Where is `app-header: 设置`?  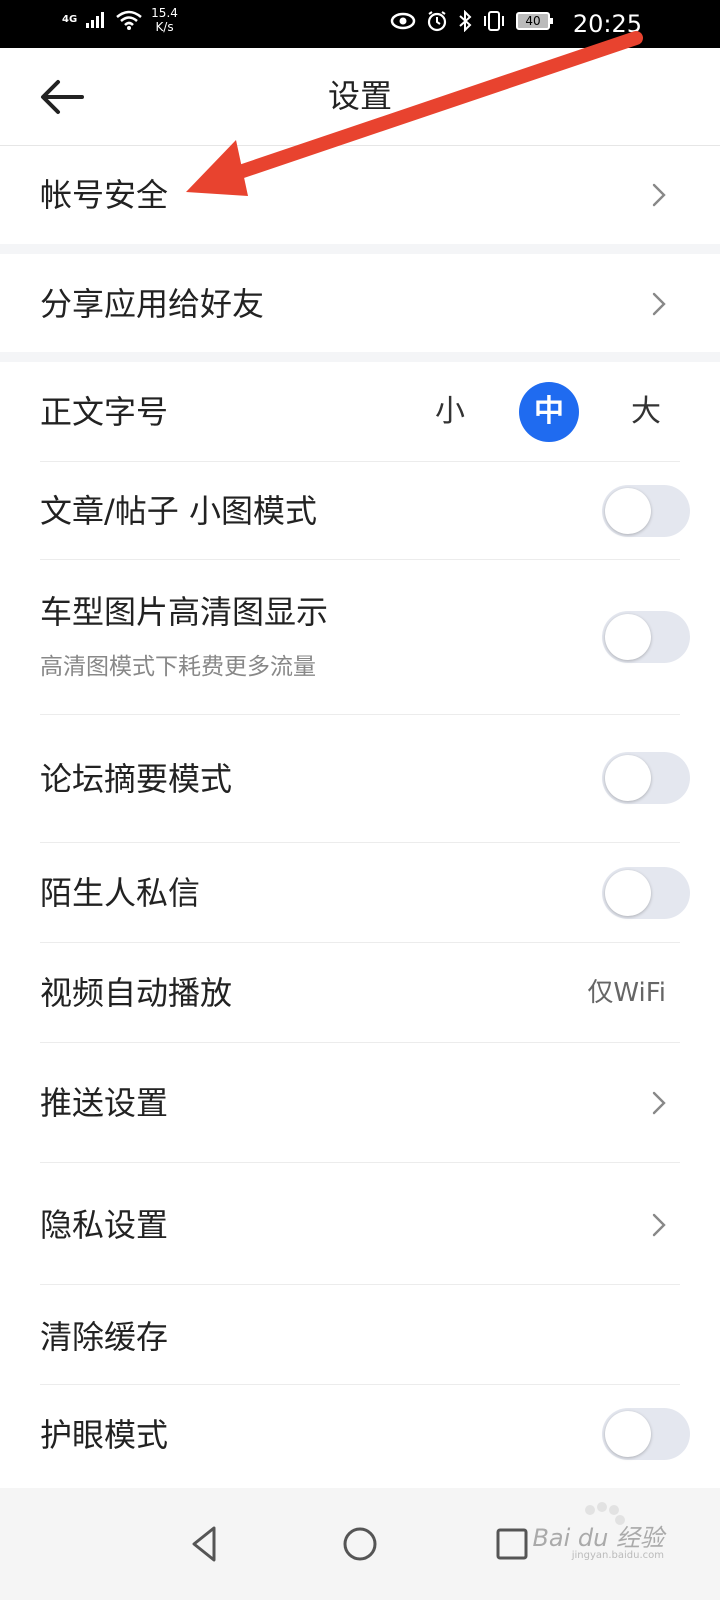 app-header: 设置 is located at coordinates (360, 97).